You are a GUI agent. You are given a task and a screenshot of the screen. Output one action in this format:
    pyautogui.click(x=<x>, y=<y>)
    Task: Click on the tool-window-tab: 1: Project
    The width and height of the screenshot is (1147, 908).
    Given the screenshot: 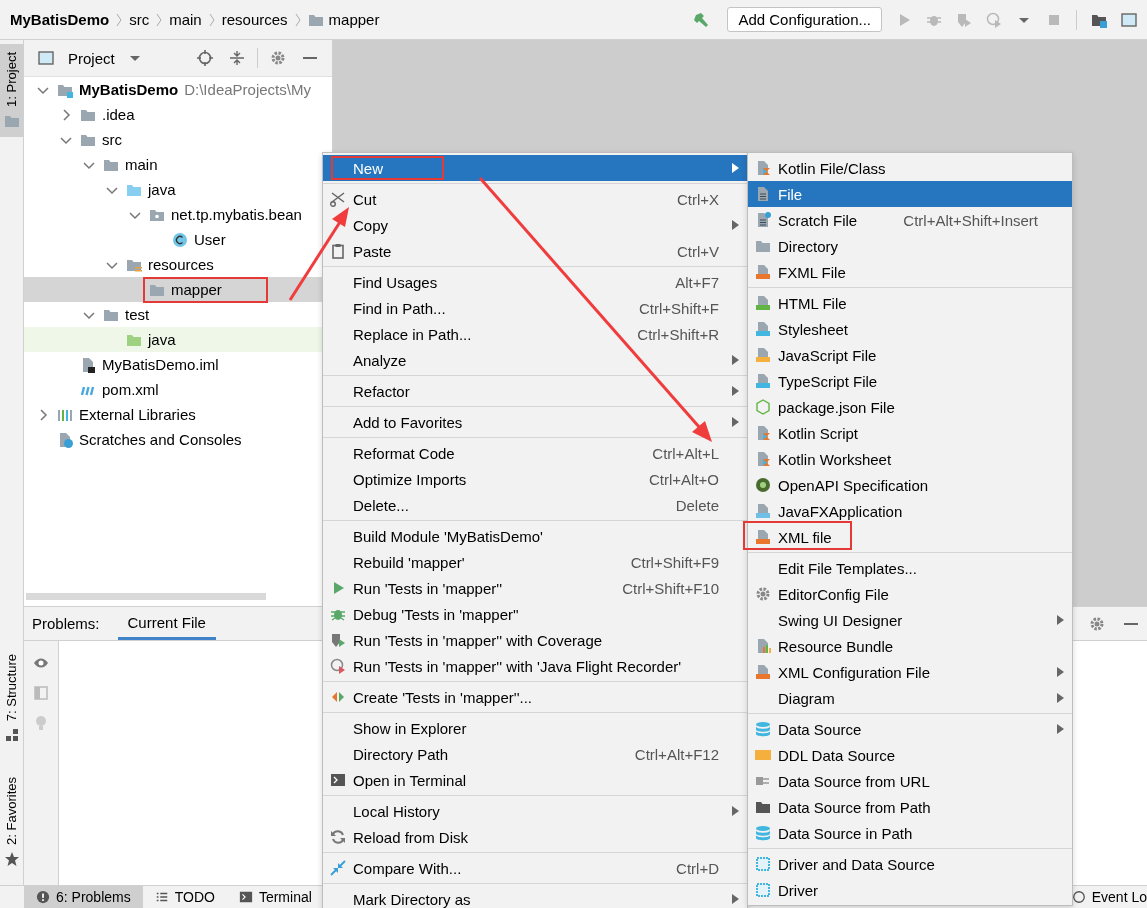 What is the action you would take?
    pyautogui.click(x=11, y=90)
    